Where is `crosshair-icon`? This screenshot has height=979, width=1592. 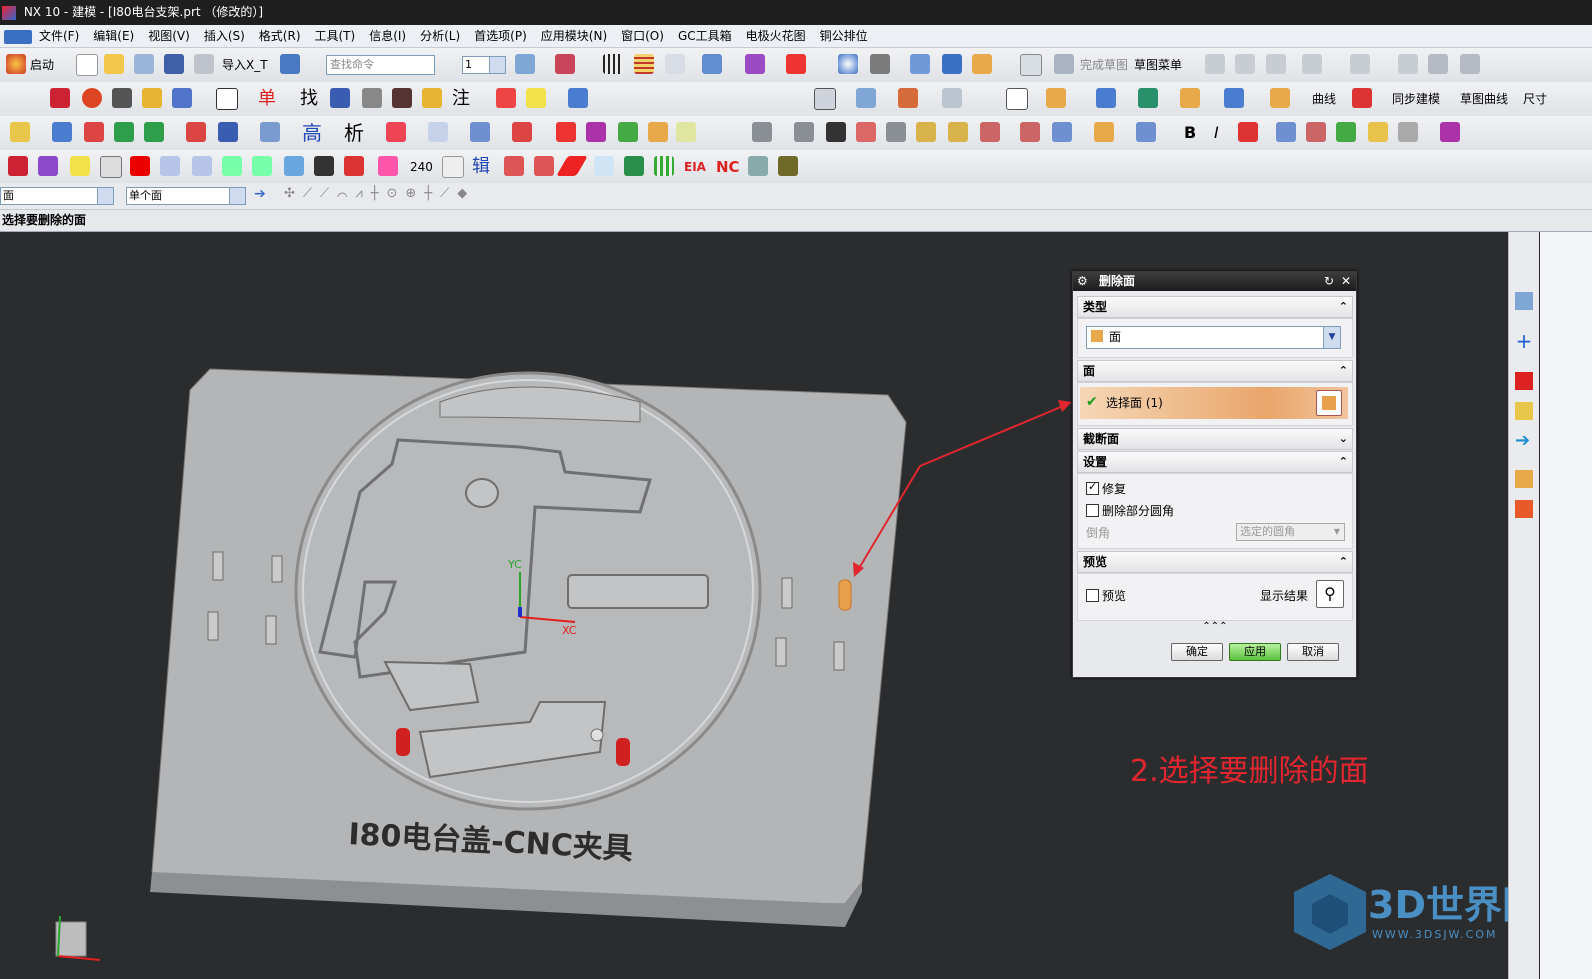 crosshair-icon is located at coordinates (396, 132).